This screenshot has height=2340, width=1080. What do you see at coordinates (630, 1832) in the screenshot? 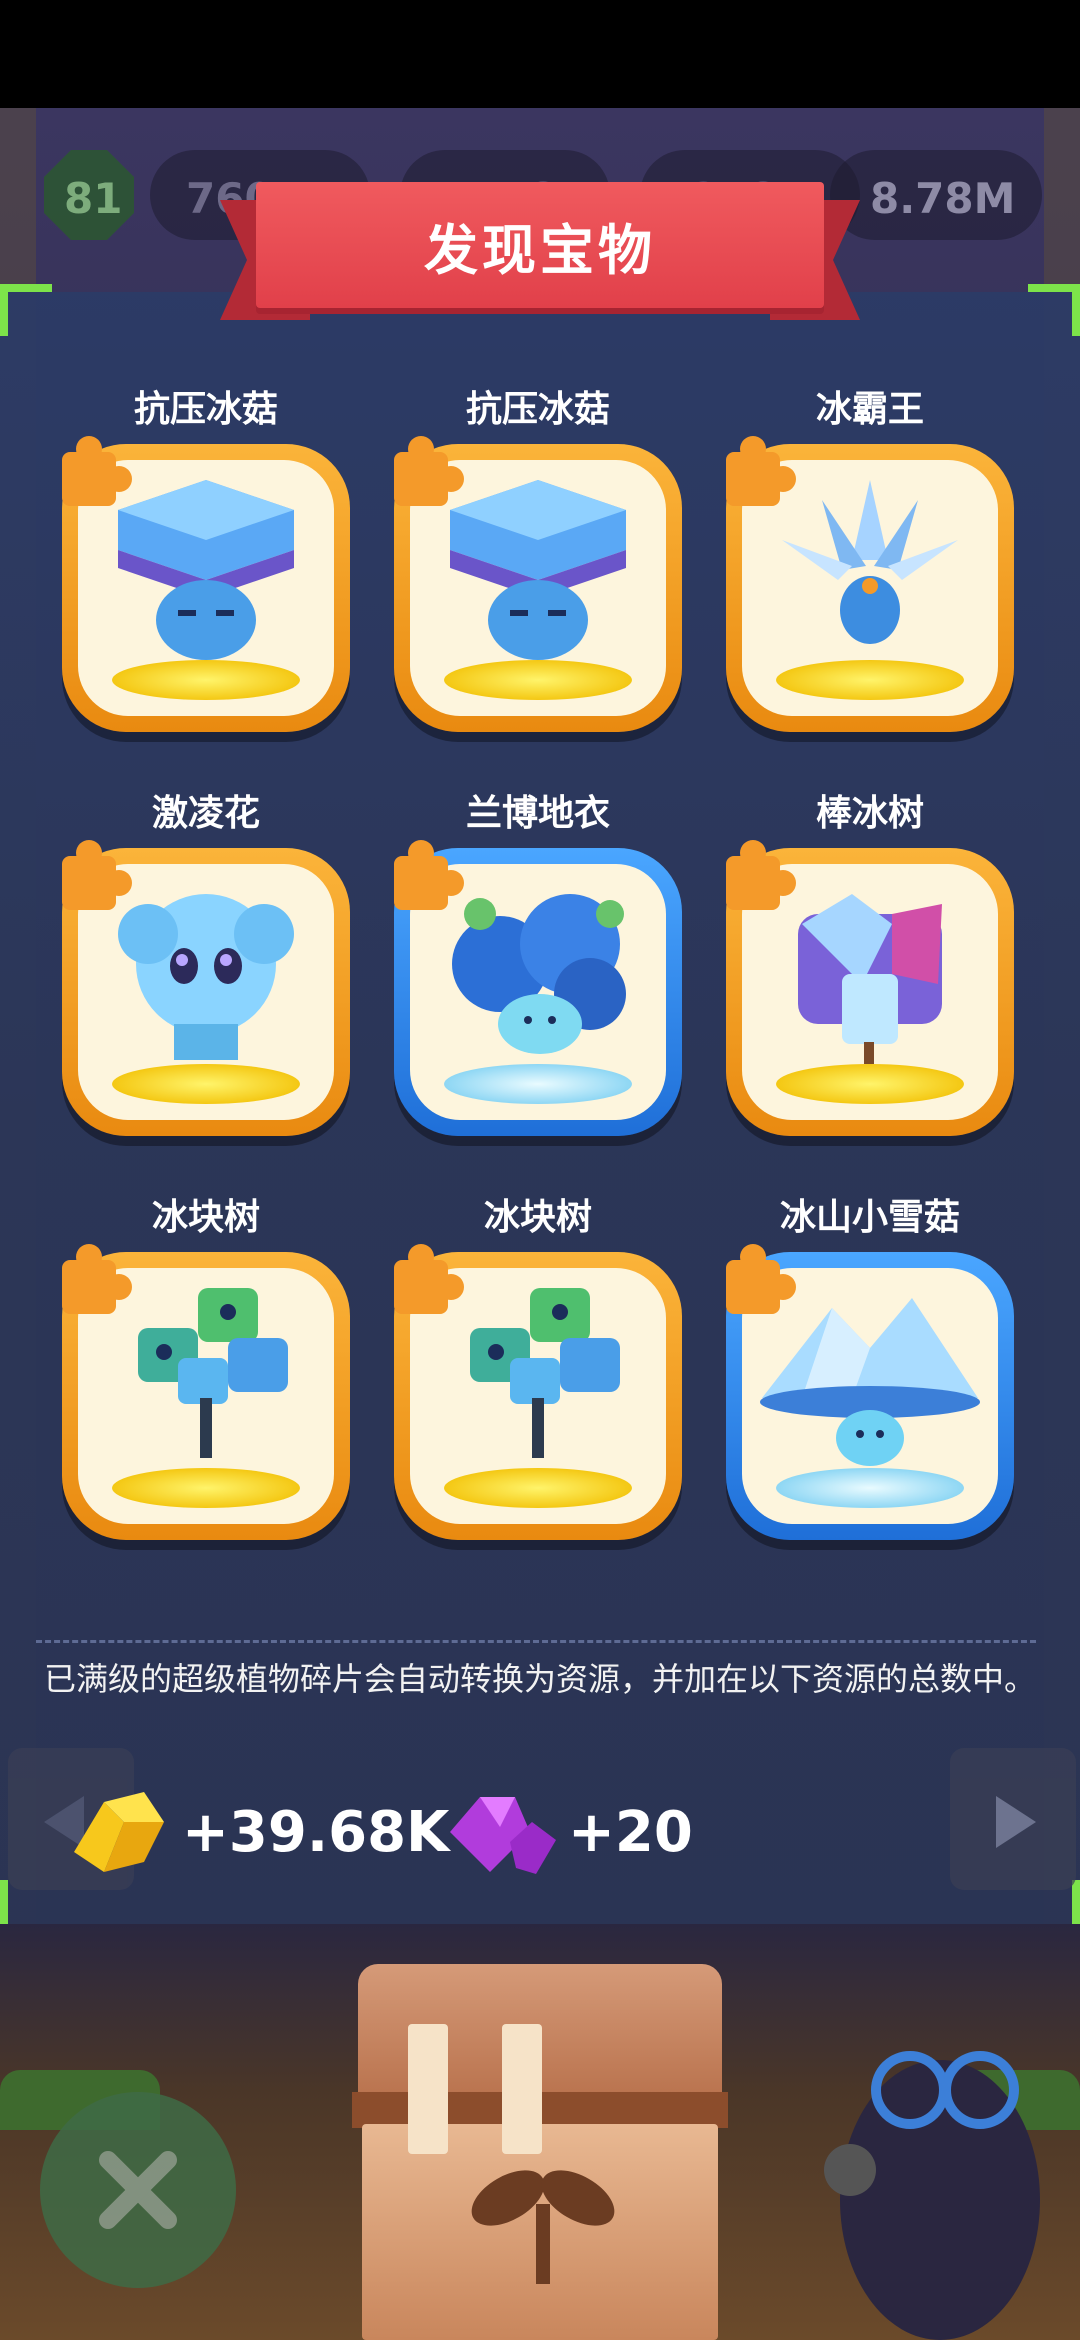
I see `resource-gem-value: +20` at bounding box center [630, 1832].